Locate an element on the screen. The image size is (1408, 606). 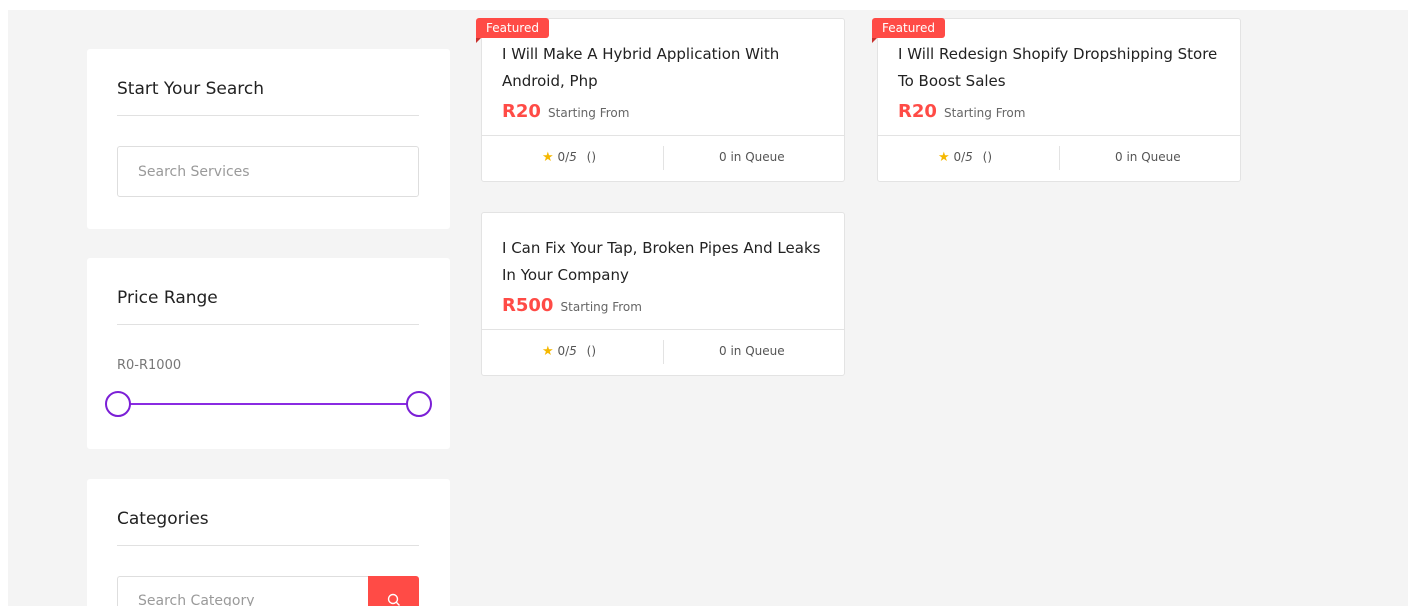
search-services-input is located at coordinates (268, 171).